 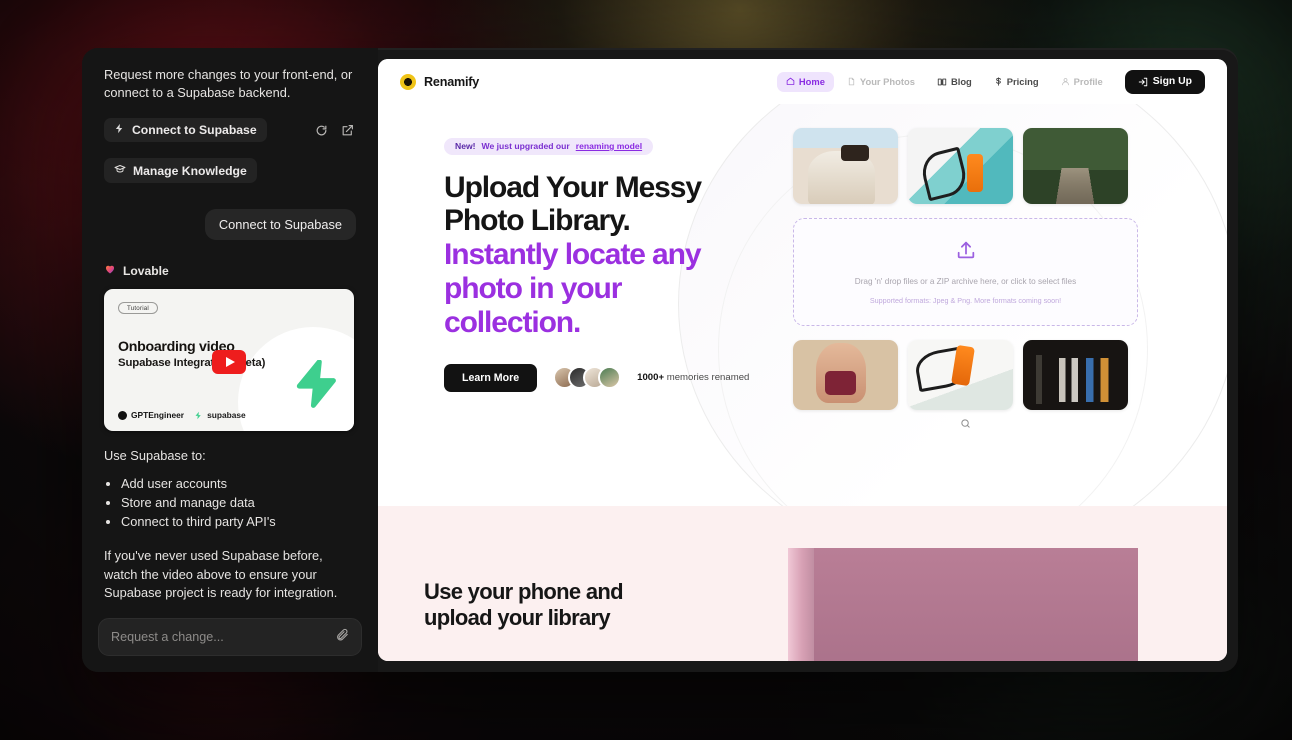 What do you see at coordinates (315, 386) in the screenshot?
I see `supabase-mark-icon` at bounding box center [315, 386].